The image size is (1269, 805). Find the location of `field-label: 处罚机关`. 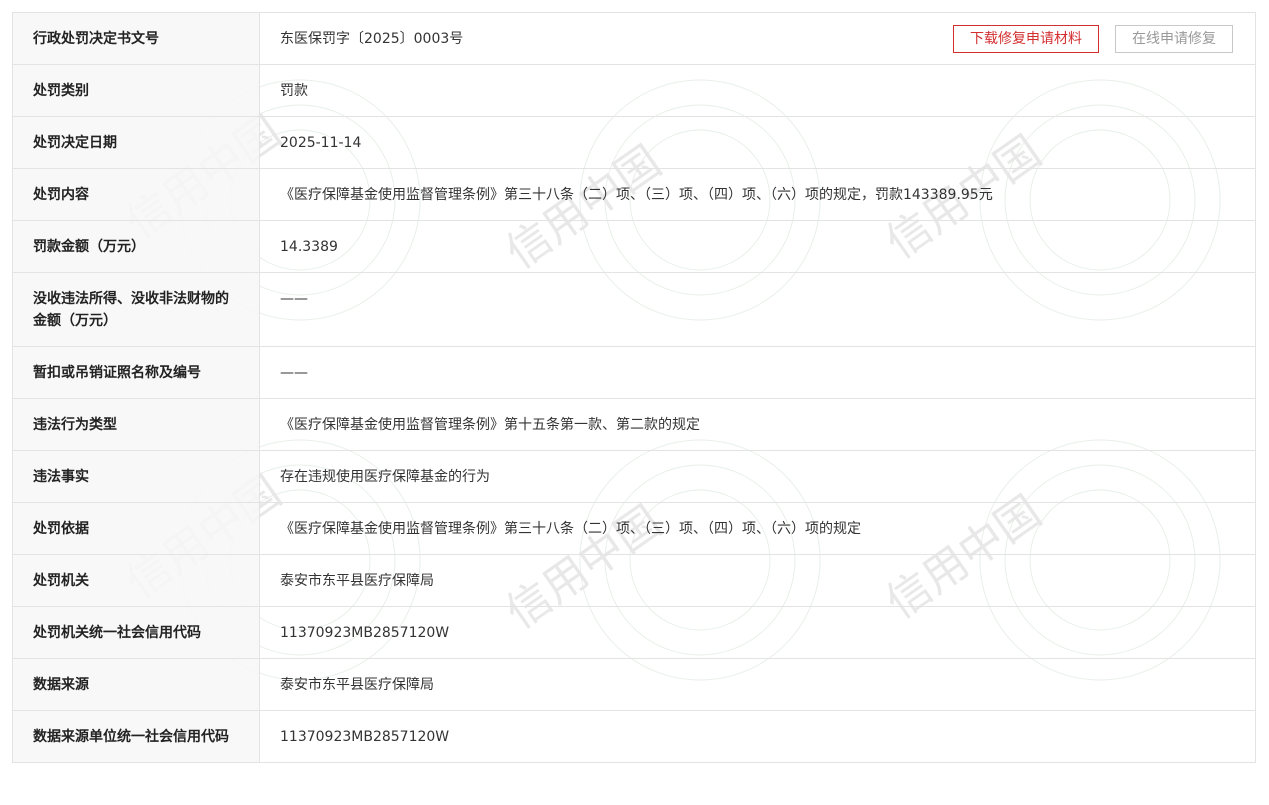

field-label: 处罚机关 is located at coordinates (136, 580).